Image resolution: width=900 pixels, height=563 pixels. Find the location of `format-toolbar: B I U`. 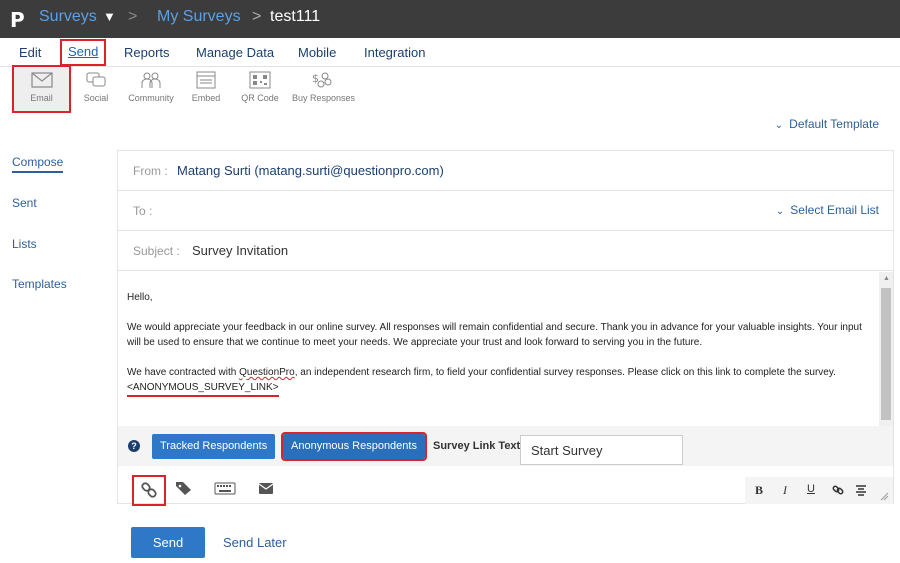

format-toolbar: B I U is located at coordinates (819, 490).